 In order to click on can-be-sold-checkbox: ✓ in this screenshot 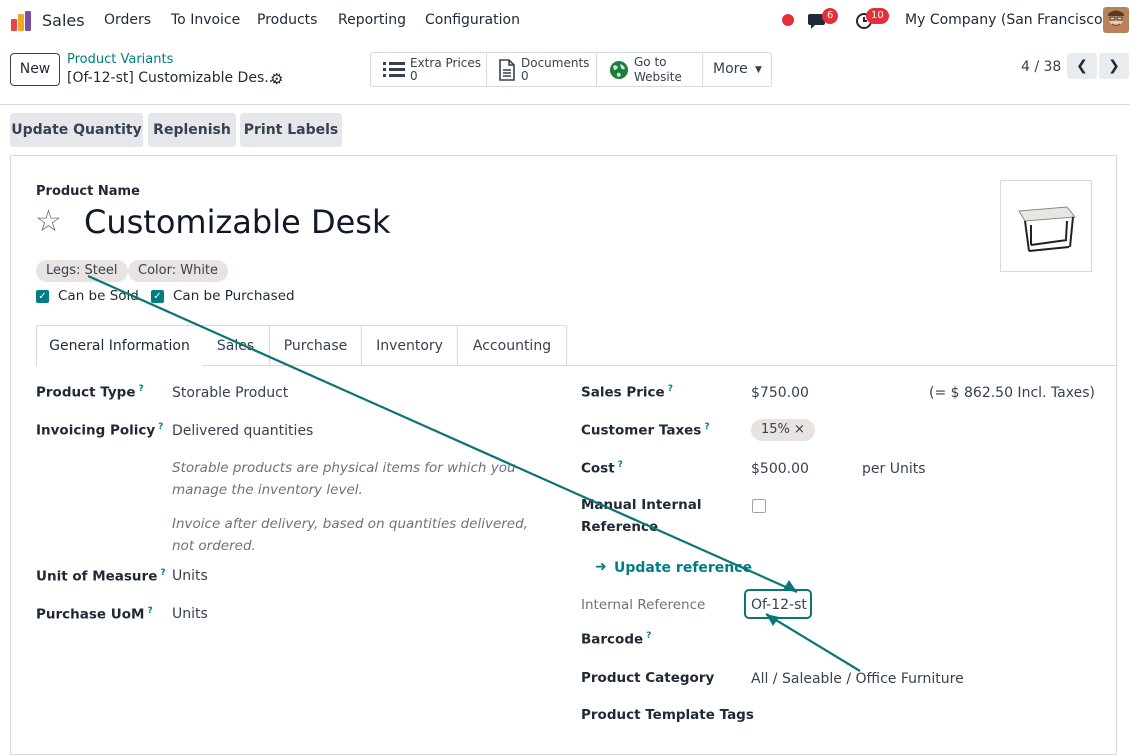, I will do `click(42, 296)`.